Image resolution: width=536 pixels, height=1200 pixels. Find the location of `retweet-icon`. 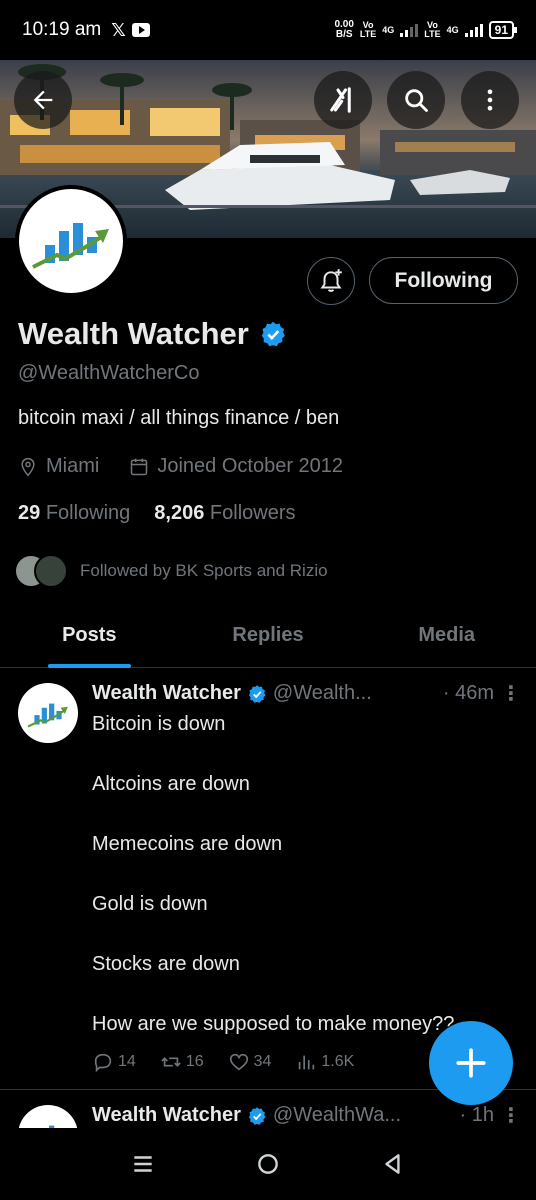

retweet-icon is located at coordinates (171, 1062).